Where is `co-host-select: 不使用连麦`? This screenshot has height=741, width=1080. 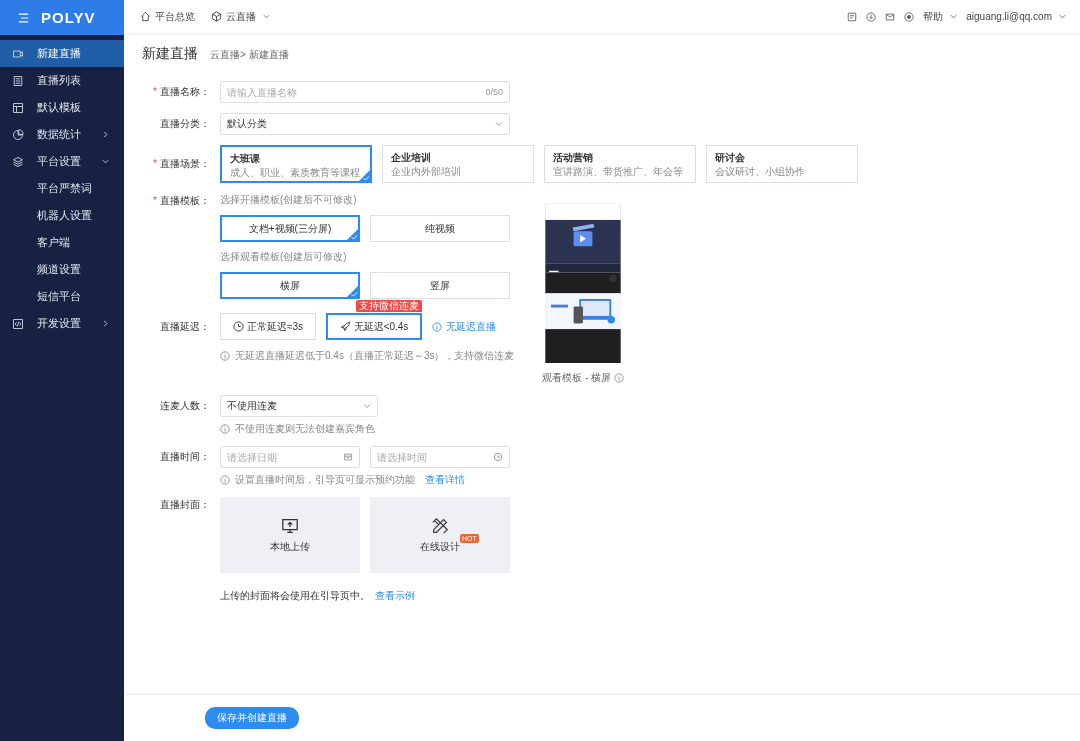
co-host-select: 不使用连麦 is located at coordinates (299, 406).